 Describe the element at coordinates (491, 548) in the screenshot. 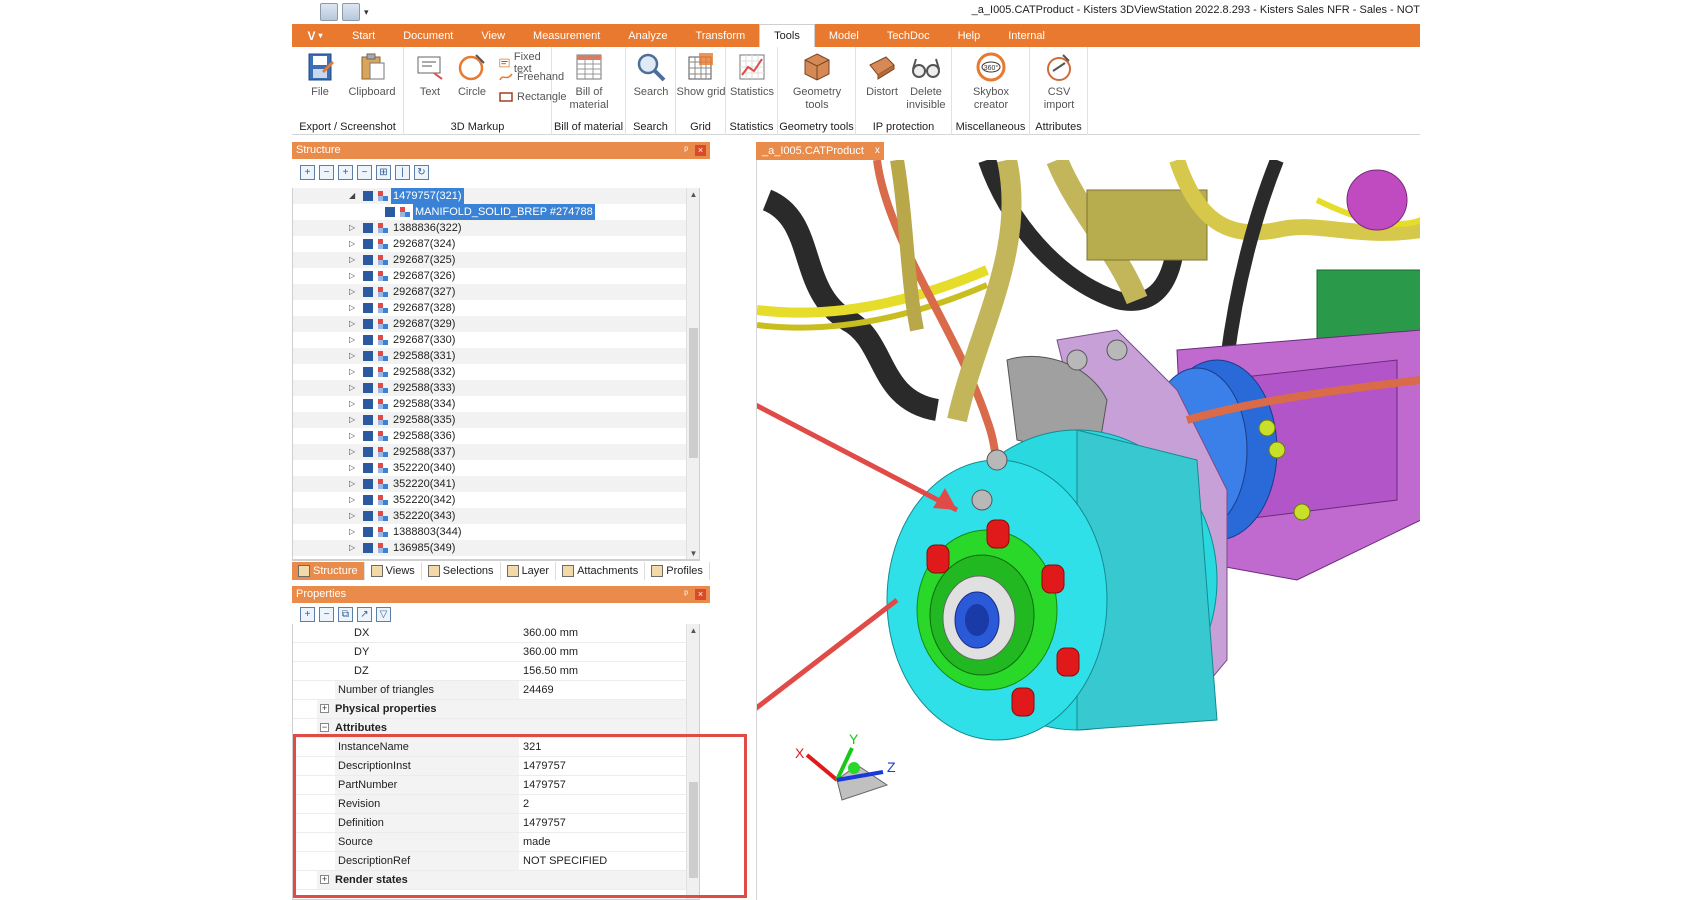

I see `tree-row: ▷ 136985(349)` at that location.